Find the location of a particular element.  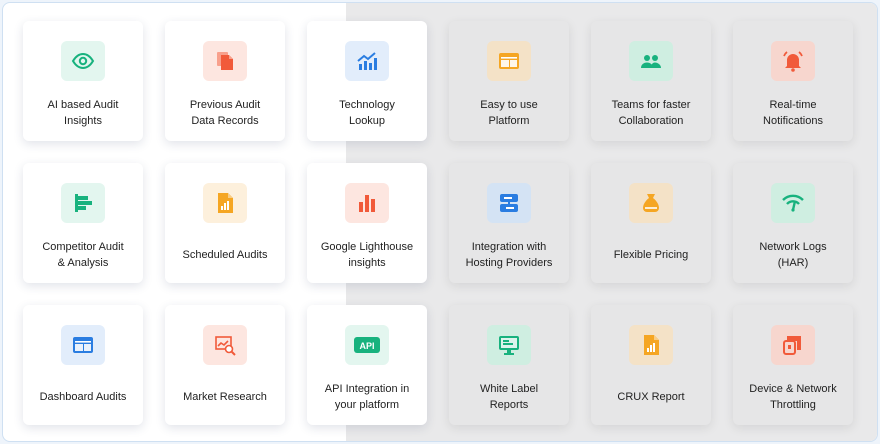

feature-label: AI based Audit Insights is located at coordinates (83, 113).